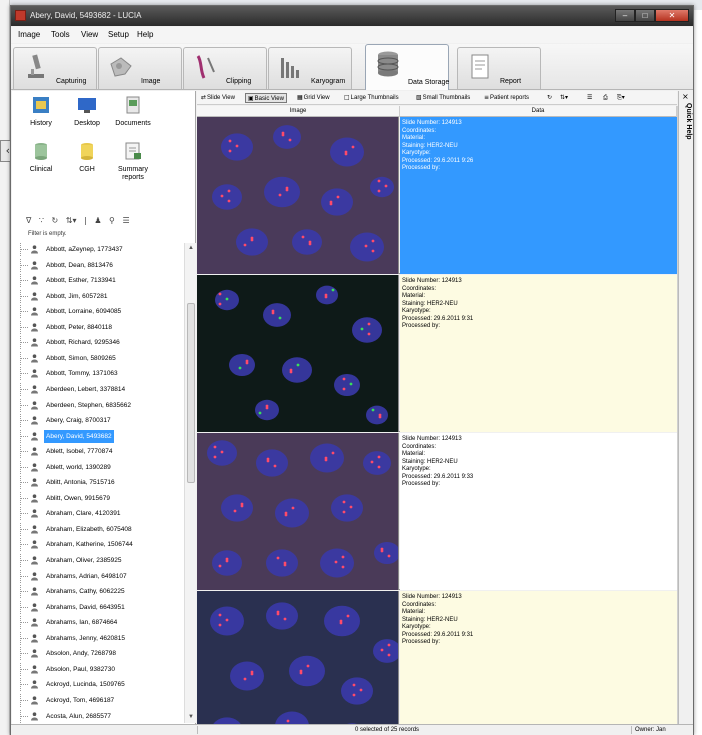 The width and height of the screenshot is (702, 735). Describe the element at coordinates (352, 16) in the screenshot. I see `title-bar: Abery, David, 5493682 - LUCIA – □ ✕` at that location.